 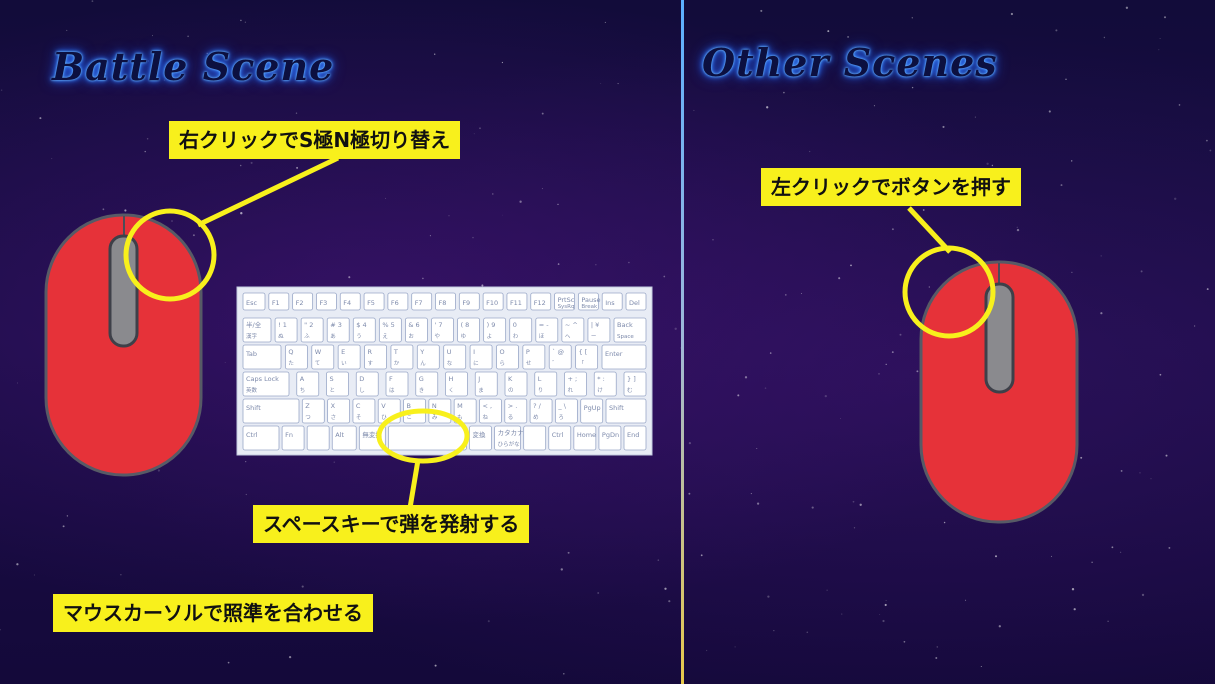 What do you see at coordinates (391, 524) in the screenshot?
I see `space-key-label: スペースキーで弾を発射する` at bounding box center [391, 524].